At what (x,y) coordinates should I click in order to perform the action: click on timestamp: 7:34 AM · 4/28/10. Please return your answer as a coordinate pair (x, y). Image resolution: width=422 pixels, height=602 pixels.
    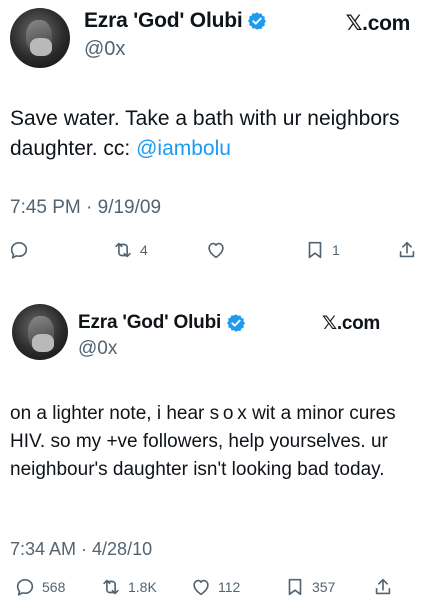
    Looking at the image, I should click on (81, 549).